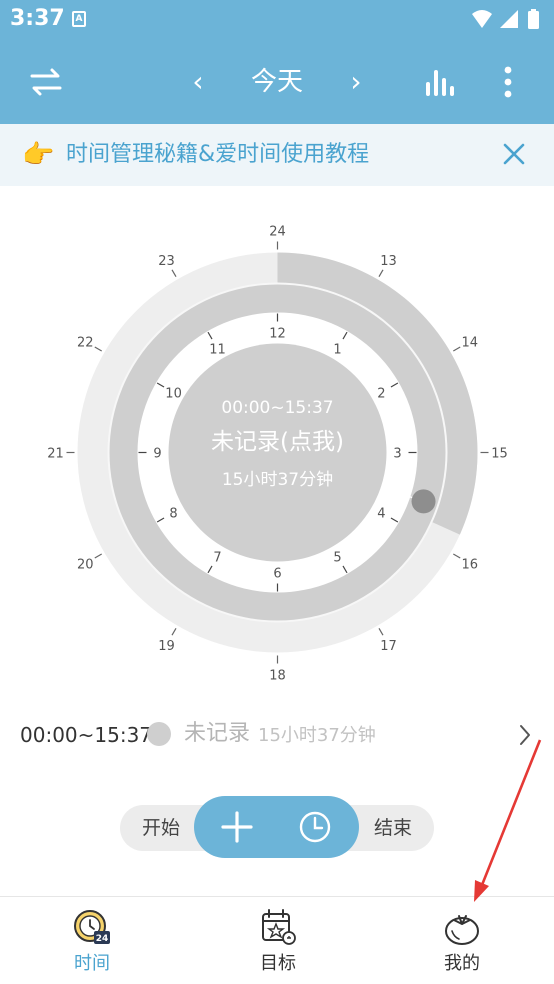 The image size is (554, 984). I want to click on next-day-button: ›, so click(356, 82).